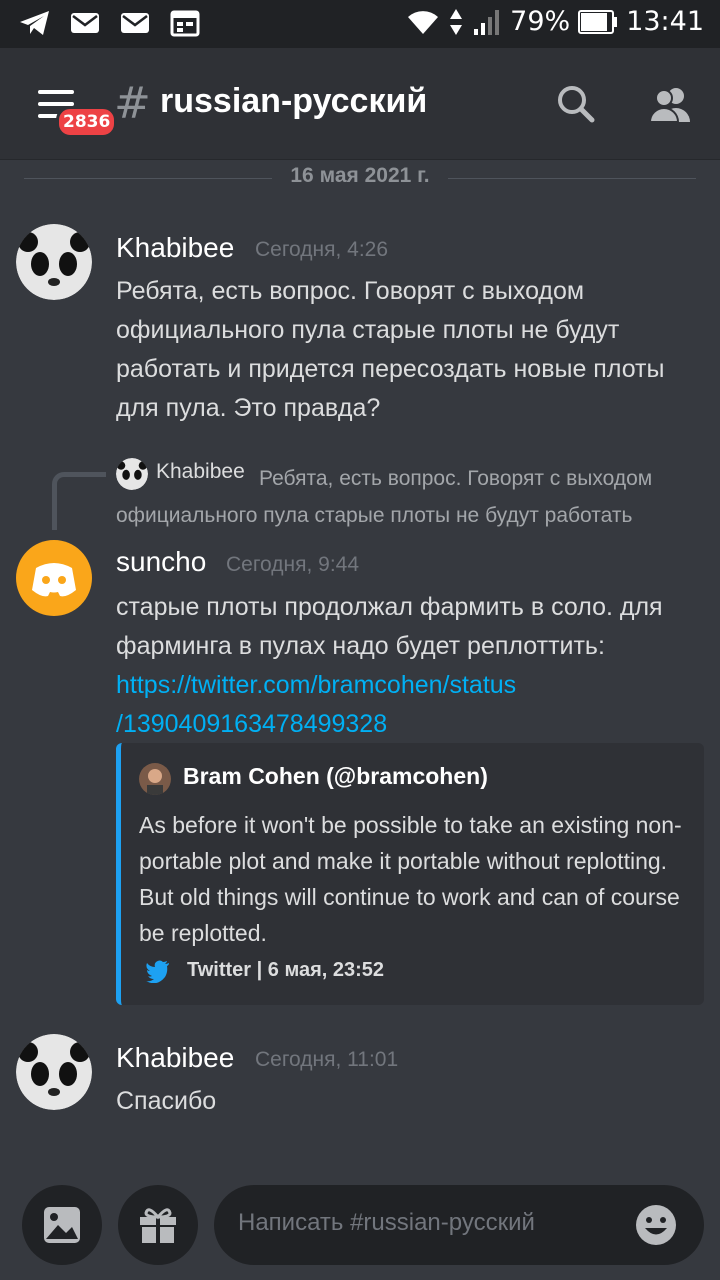  I want to click on message-timestamp: Сегодня, 4:26, so click(322, 249).